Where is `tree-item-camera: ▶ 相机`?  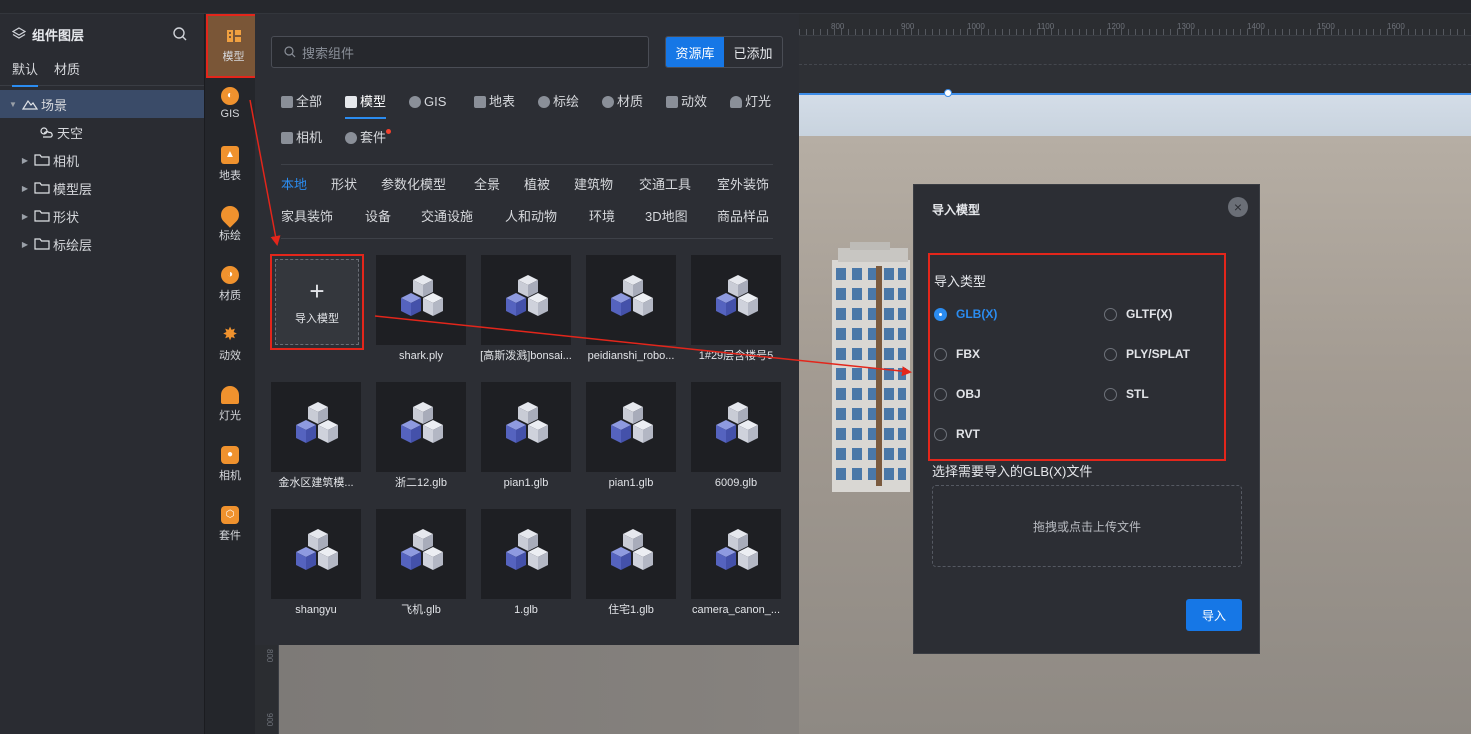
tree-item-camera: ▶ 相机 is located at coordinates (102, 160).